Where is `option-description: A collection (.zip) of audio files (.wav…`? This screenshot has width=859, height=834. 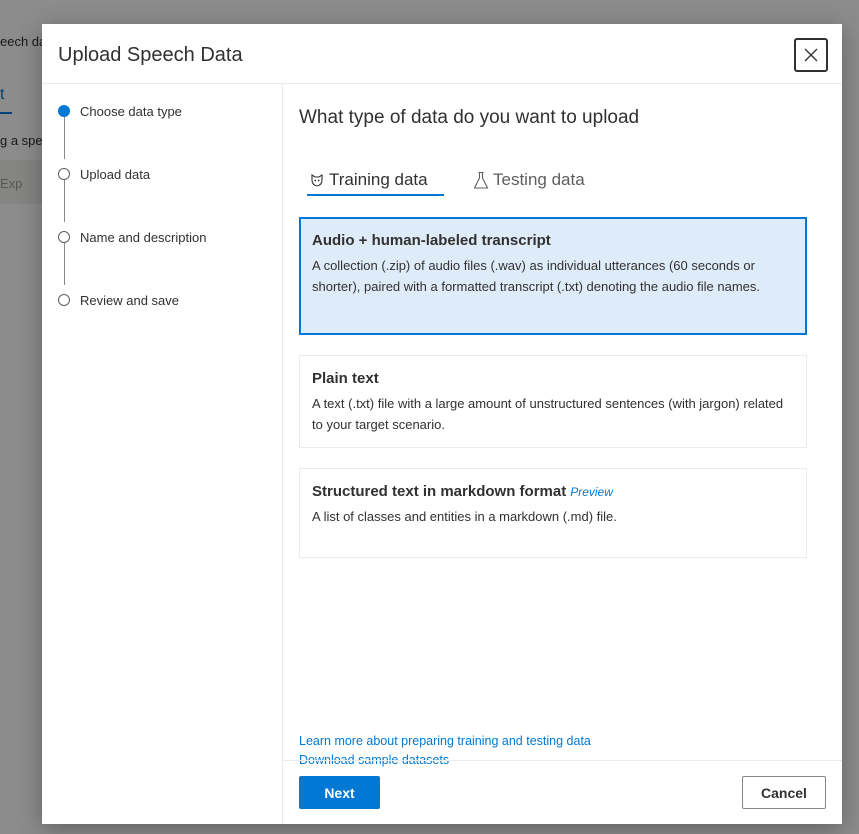 option-description: A collection (.zip) of audio files (.wav… is located at coordinates (536, 276).